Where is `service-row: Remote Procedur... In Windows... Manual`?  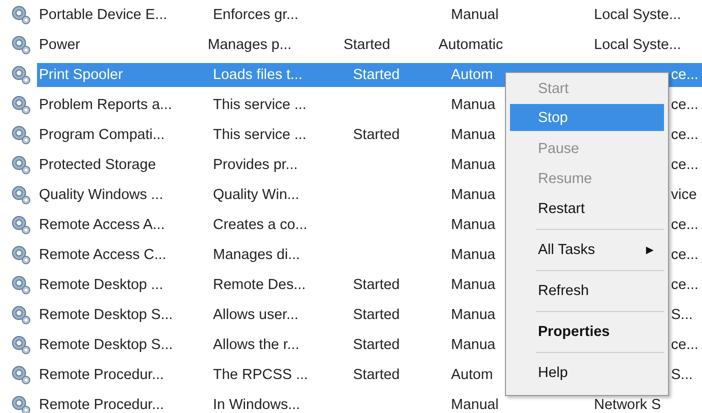 service-row: Remote Procedur... In Windows... Manual is located at coordinates (270, 403).